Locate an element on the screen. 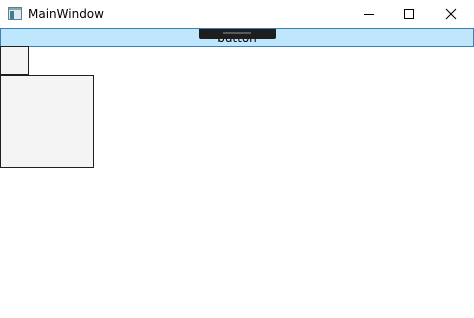 The image size is (474, 318). maximize-icon is located at coordinates (409, 14).